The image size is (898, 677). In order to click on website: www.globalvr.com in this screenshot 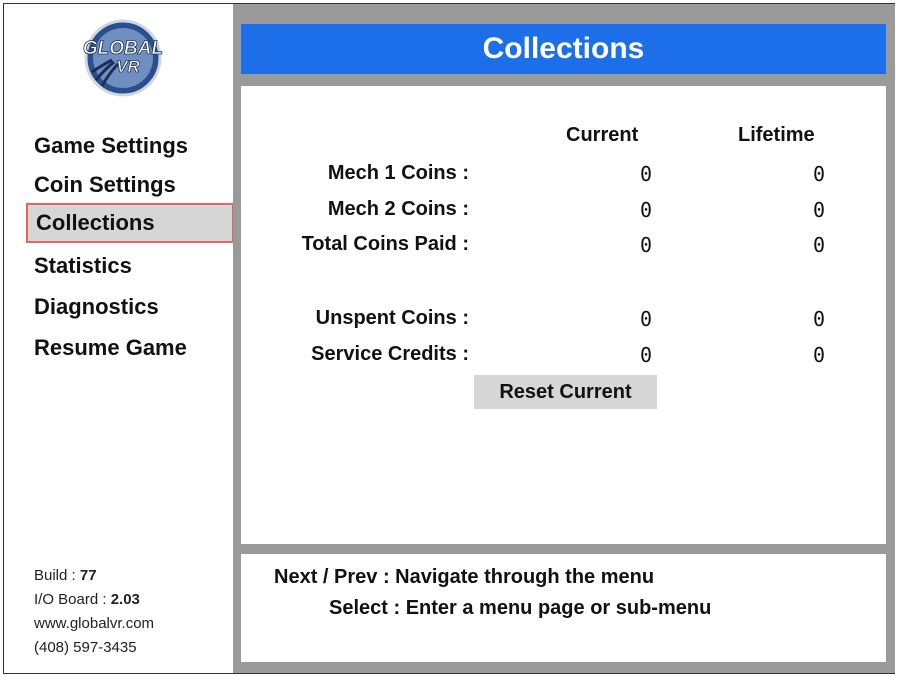, I will do `click(94, 623)`.